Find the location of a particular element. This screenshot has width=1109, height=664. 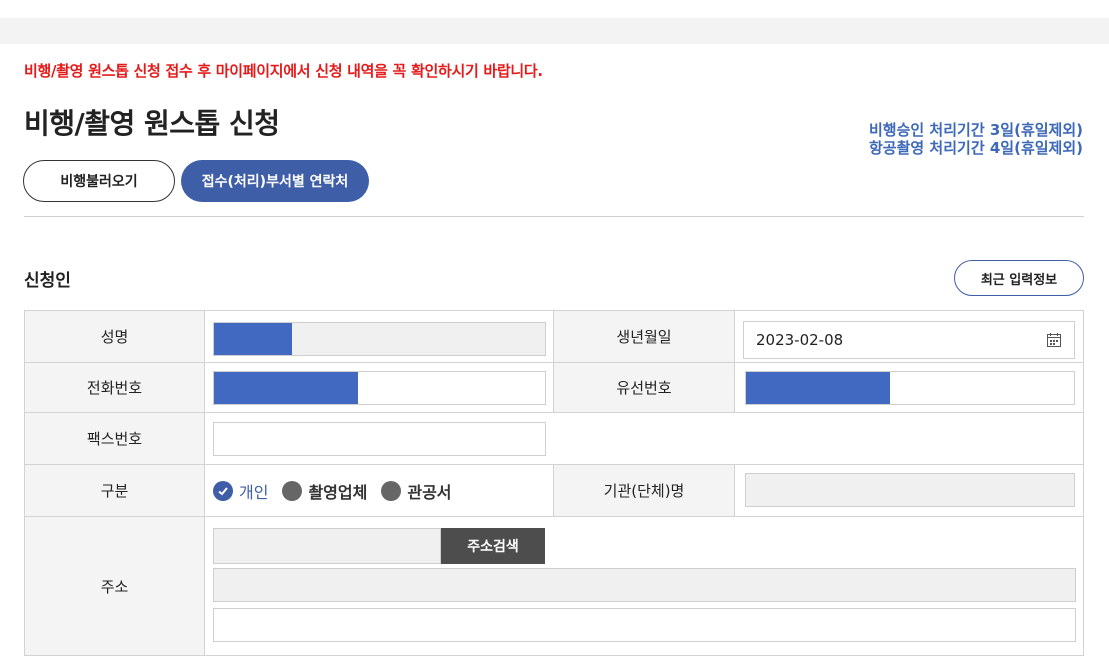

radio-government: 관공서 is located at coordinates (416, 491).